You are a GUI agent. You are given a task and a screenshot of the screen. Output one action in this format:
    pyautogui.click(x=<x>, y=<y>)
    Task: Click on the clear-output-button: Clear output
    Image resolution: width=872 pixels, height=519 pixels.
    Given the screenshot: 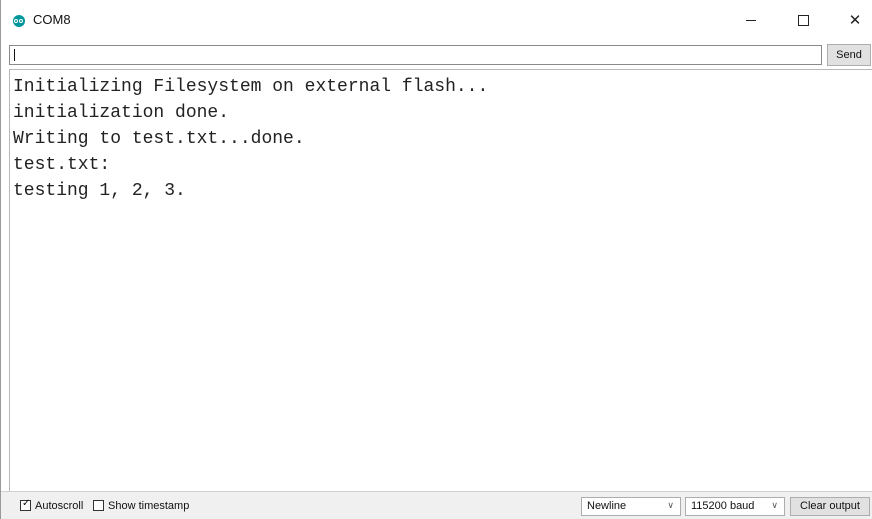 What is the action you would take?
    pyautogui.click(x=830, y=506)
    